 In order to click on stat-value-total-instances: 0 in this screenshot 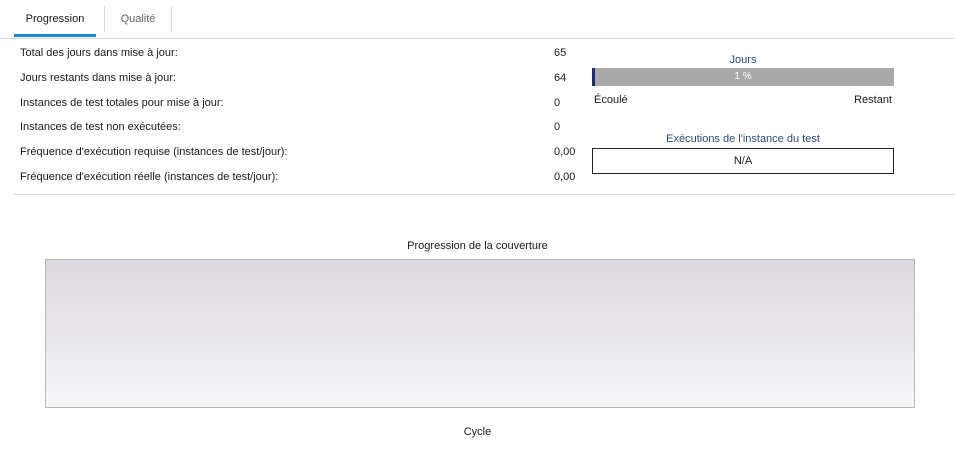, I will do `click(557, 103)`.